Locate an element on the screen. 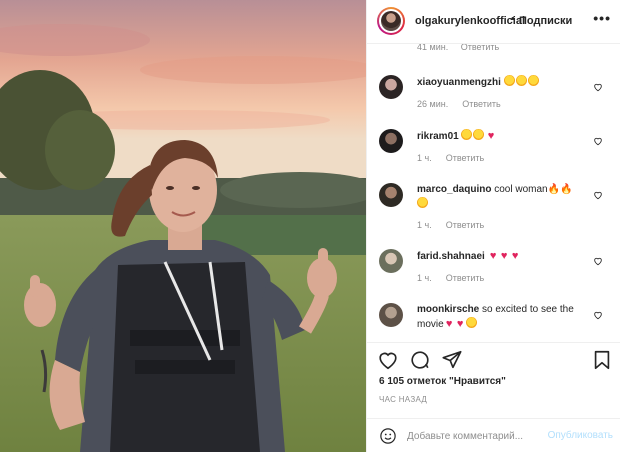 This screenshot has width=620, height=452. commenter-username: xiaoyuanmengzhi is located at coordinates (459, 82).